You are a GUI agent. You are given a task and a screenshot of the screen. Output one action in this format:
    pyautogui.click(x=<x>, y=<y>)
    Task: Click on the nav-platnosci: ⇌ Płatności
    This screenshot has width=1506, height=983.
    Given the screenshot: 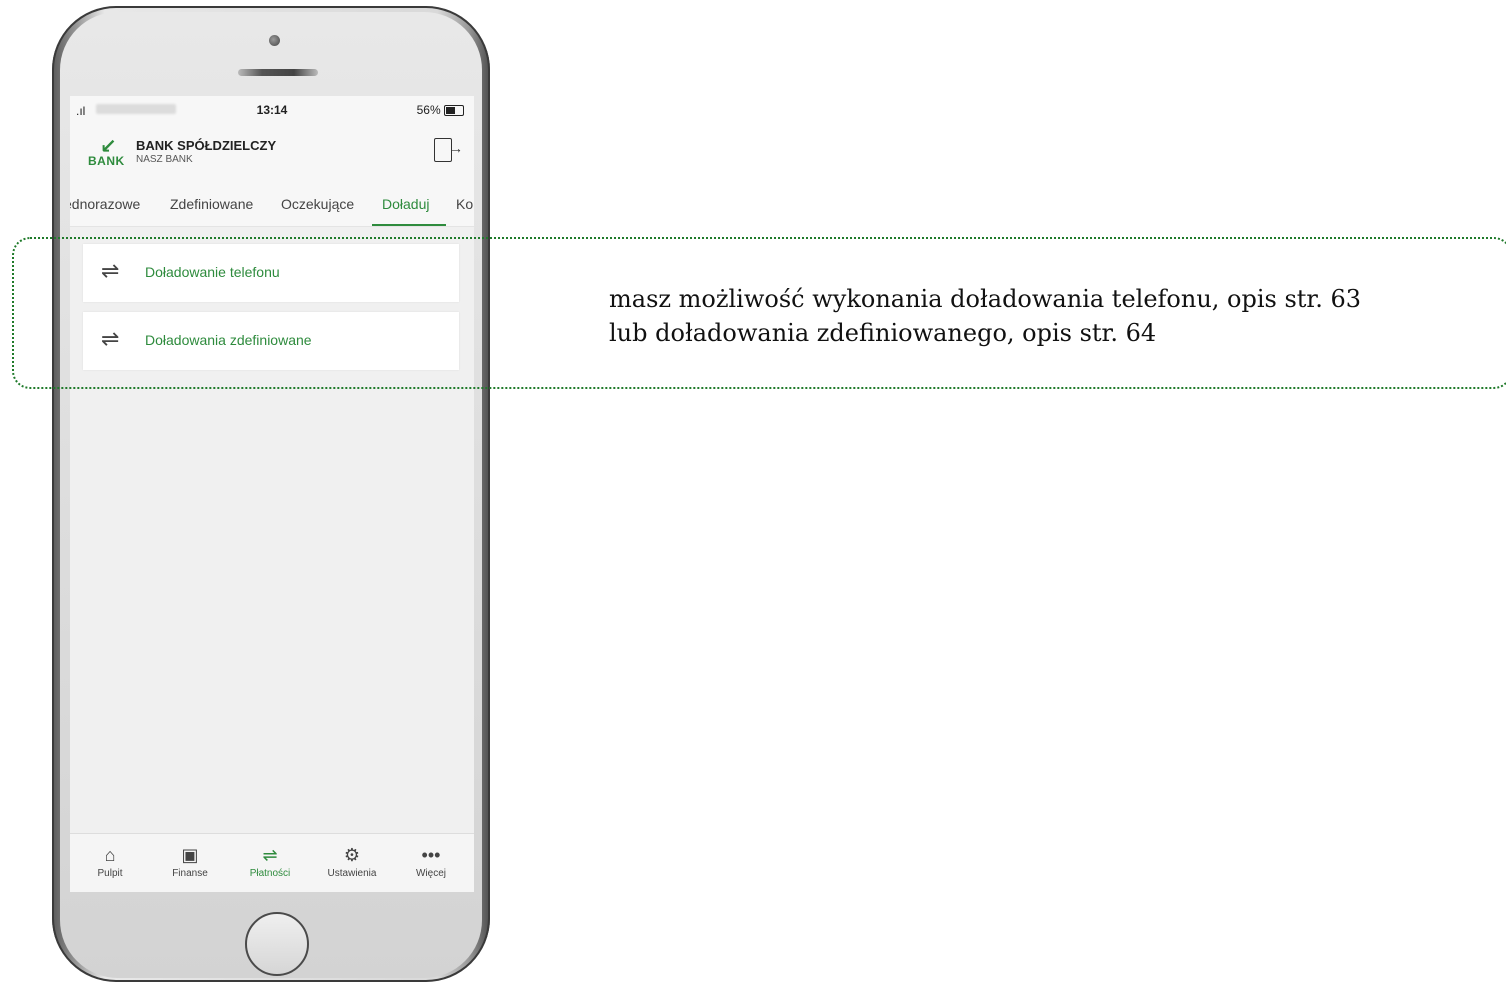 What is the action you would take?
    pyautogui.click(x=270, y=860)
    